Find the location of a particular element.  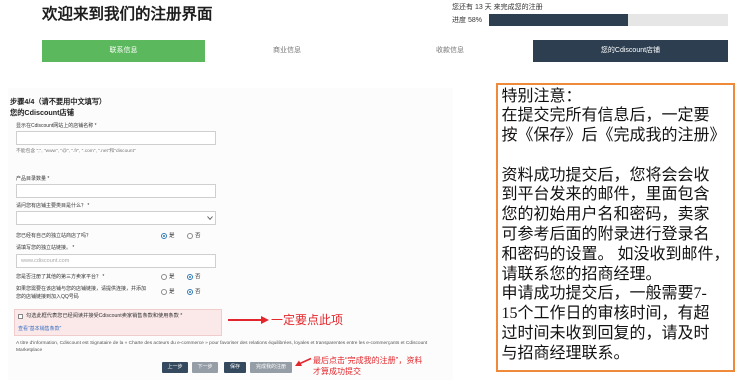

main-category-select is located at coordinates (116, 218).